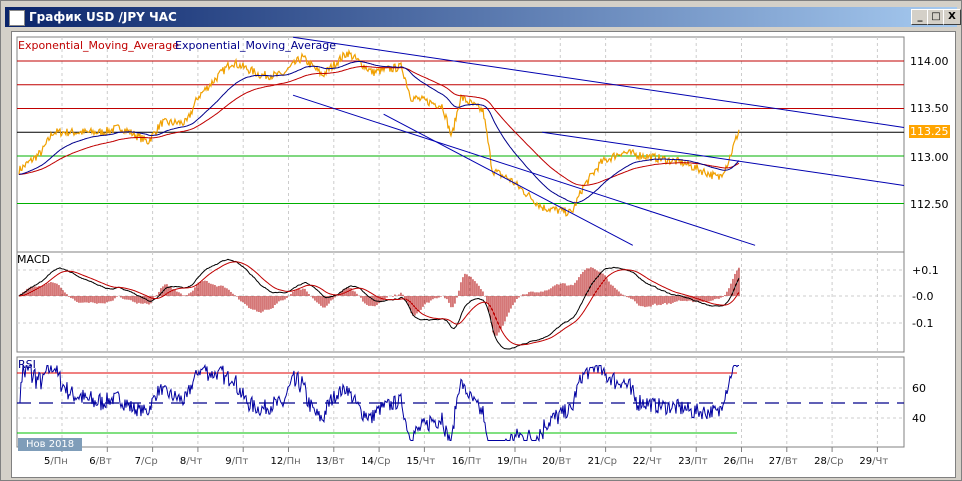 The width and height of the screenshot is (962, 481). Describe the element at coordinates (466, 461) in the screenshot. I see `x-axis-label: 16/Пт` at that location.